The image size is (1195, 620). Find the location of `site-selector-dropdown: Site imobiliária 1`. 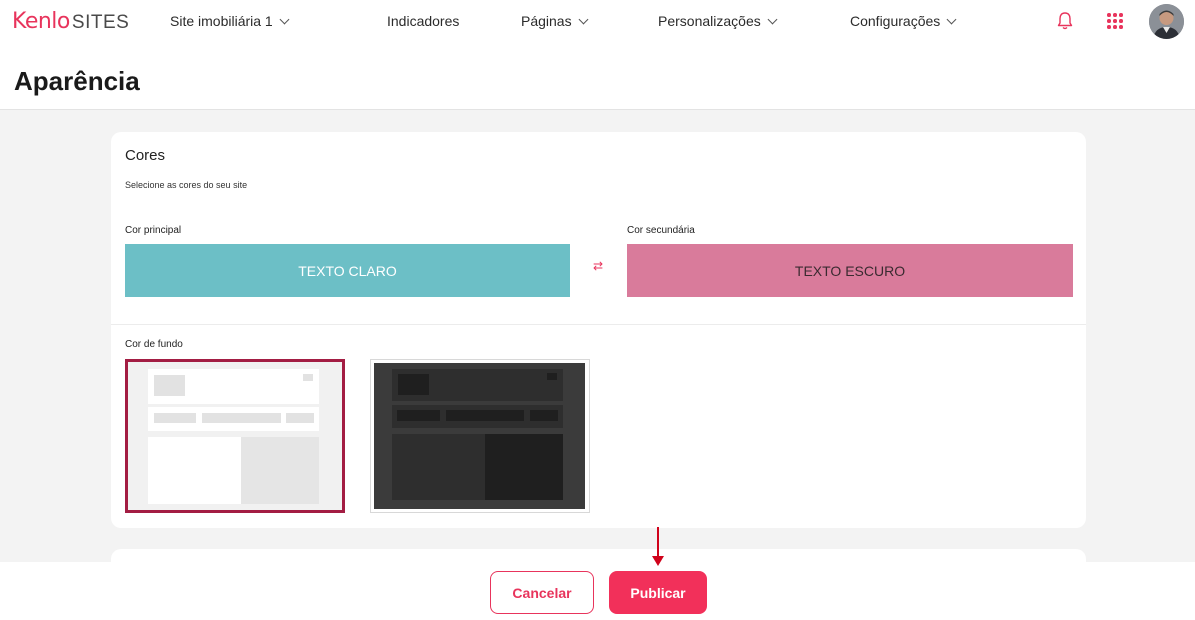

site-selector-dropdown: Site imobiliária 1 is located at coordinates (230, 21).